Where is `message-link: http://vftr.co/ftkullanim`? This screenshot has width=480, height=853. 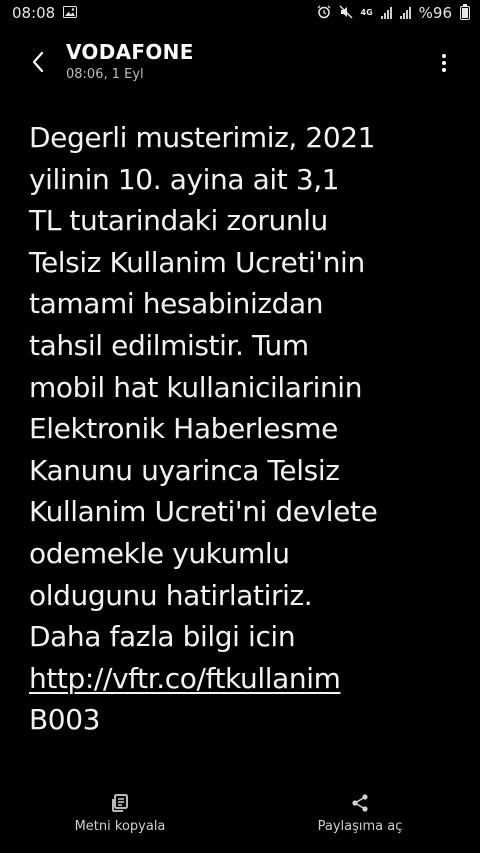
message-link: http://vftr.co/ftkullanim is located at coordinates (185, 678).